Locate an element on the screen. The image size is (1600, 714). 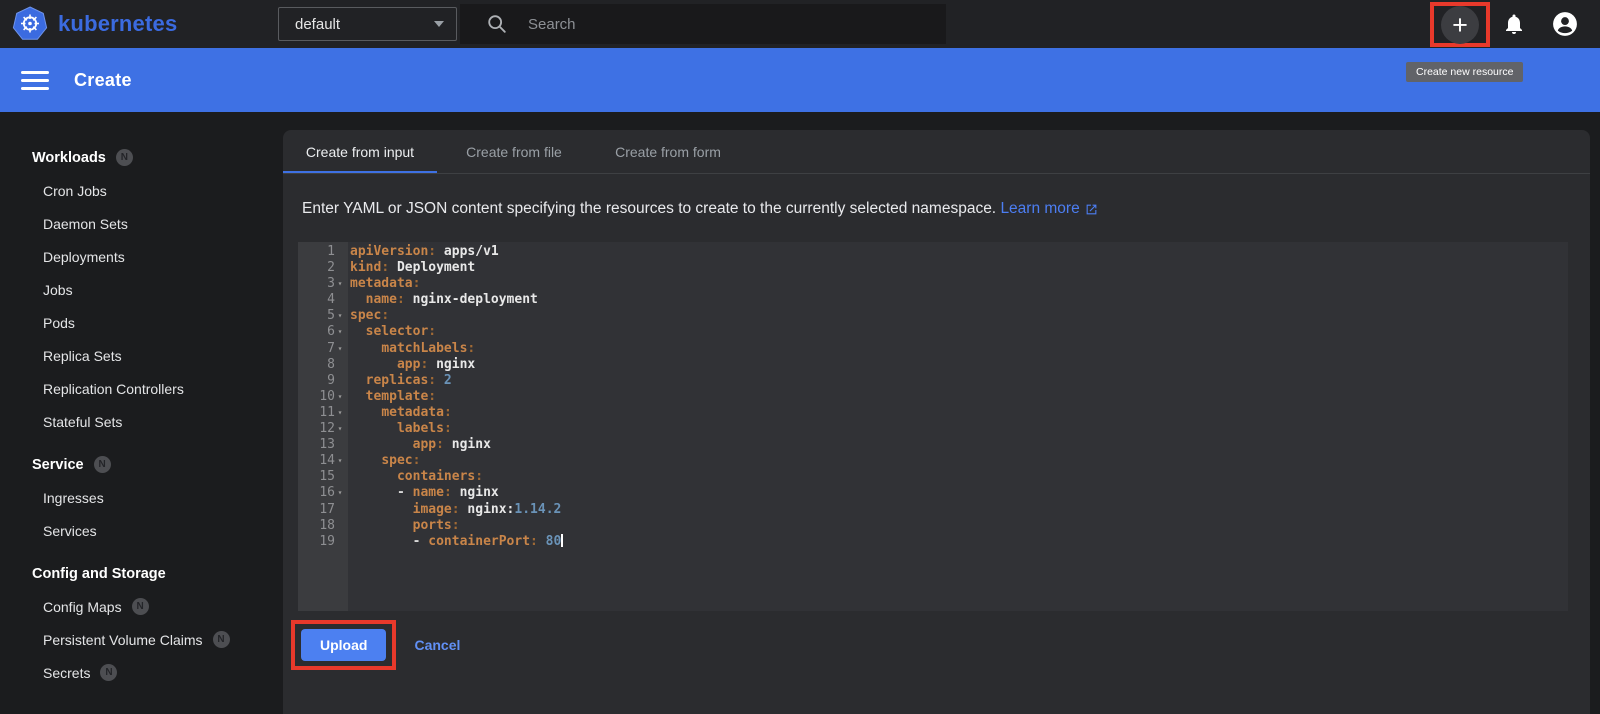
search-bar is located at coordinates (703, 24).